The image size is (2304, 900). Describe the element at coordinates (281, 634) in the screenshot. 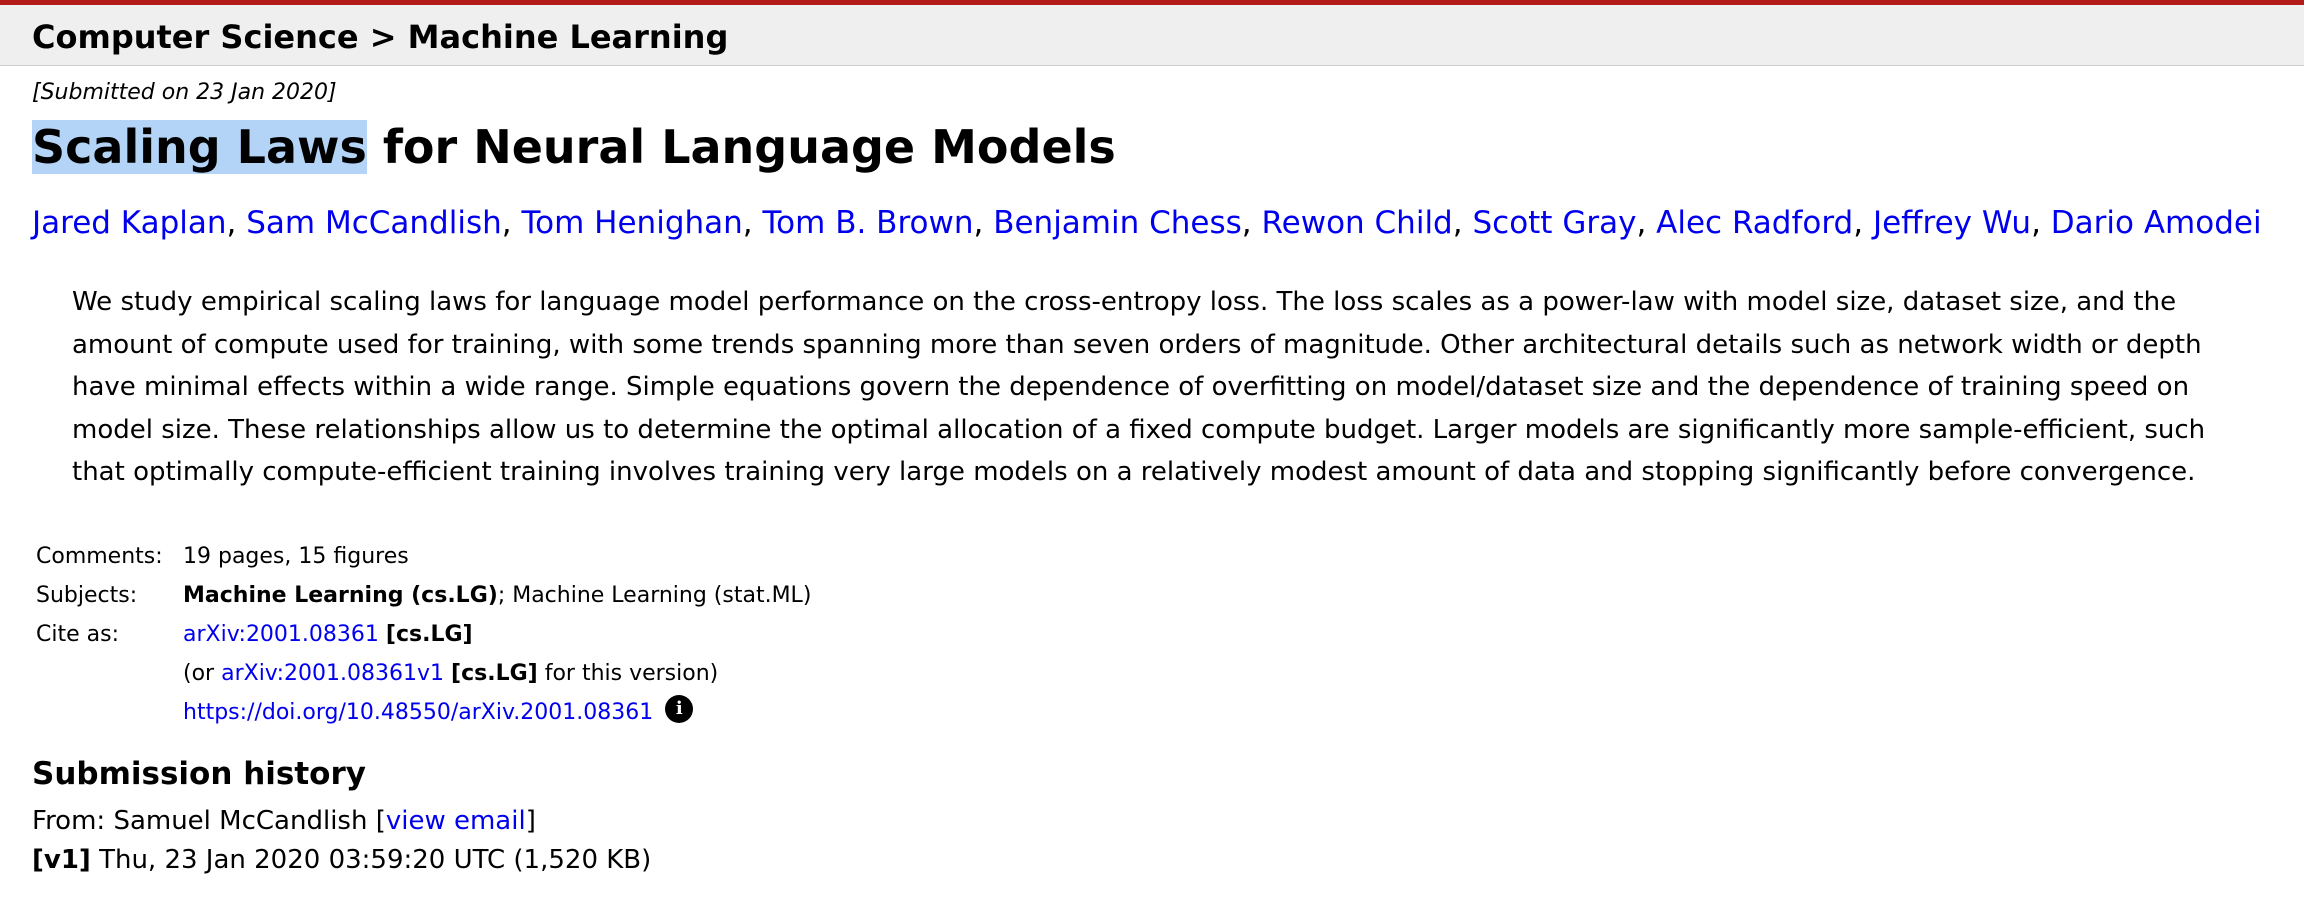

I see `arxiv-id-link: arXiv:2001.08361` at that location.